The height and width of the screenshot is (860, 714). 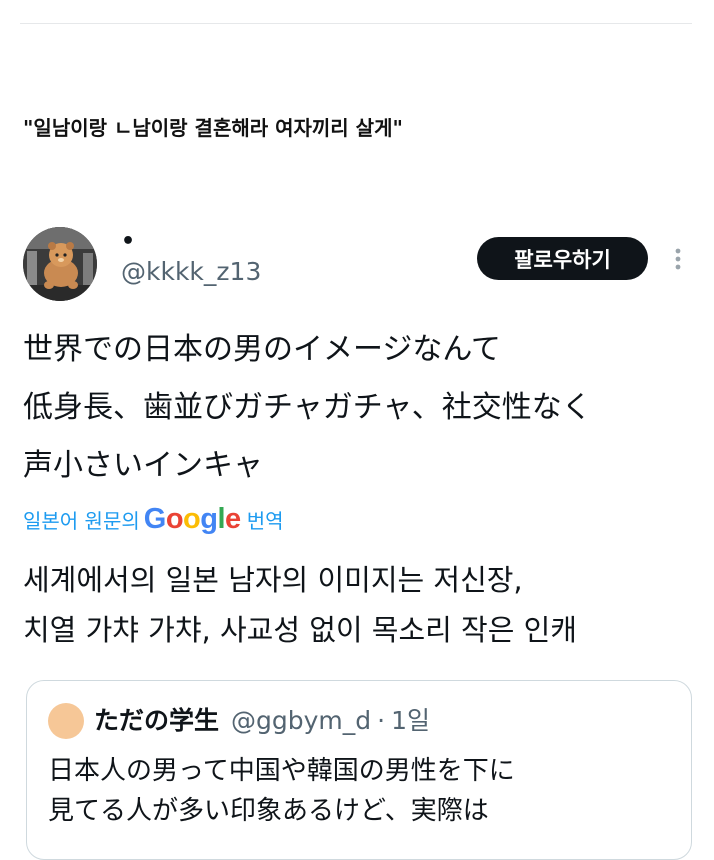 What do you see at coordinates (268, 811) in the screenshot?
I see `quote-text-line: 見てる人が多い印象あるけど、実際は` at bounding box center [268, 811].